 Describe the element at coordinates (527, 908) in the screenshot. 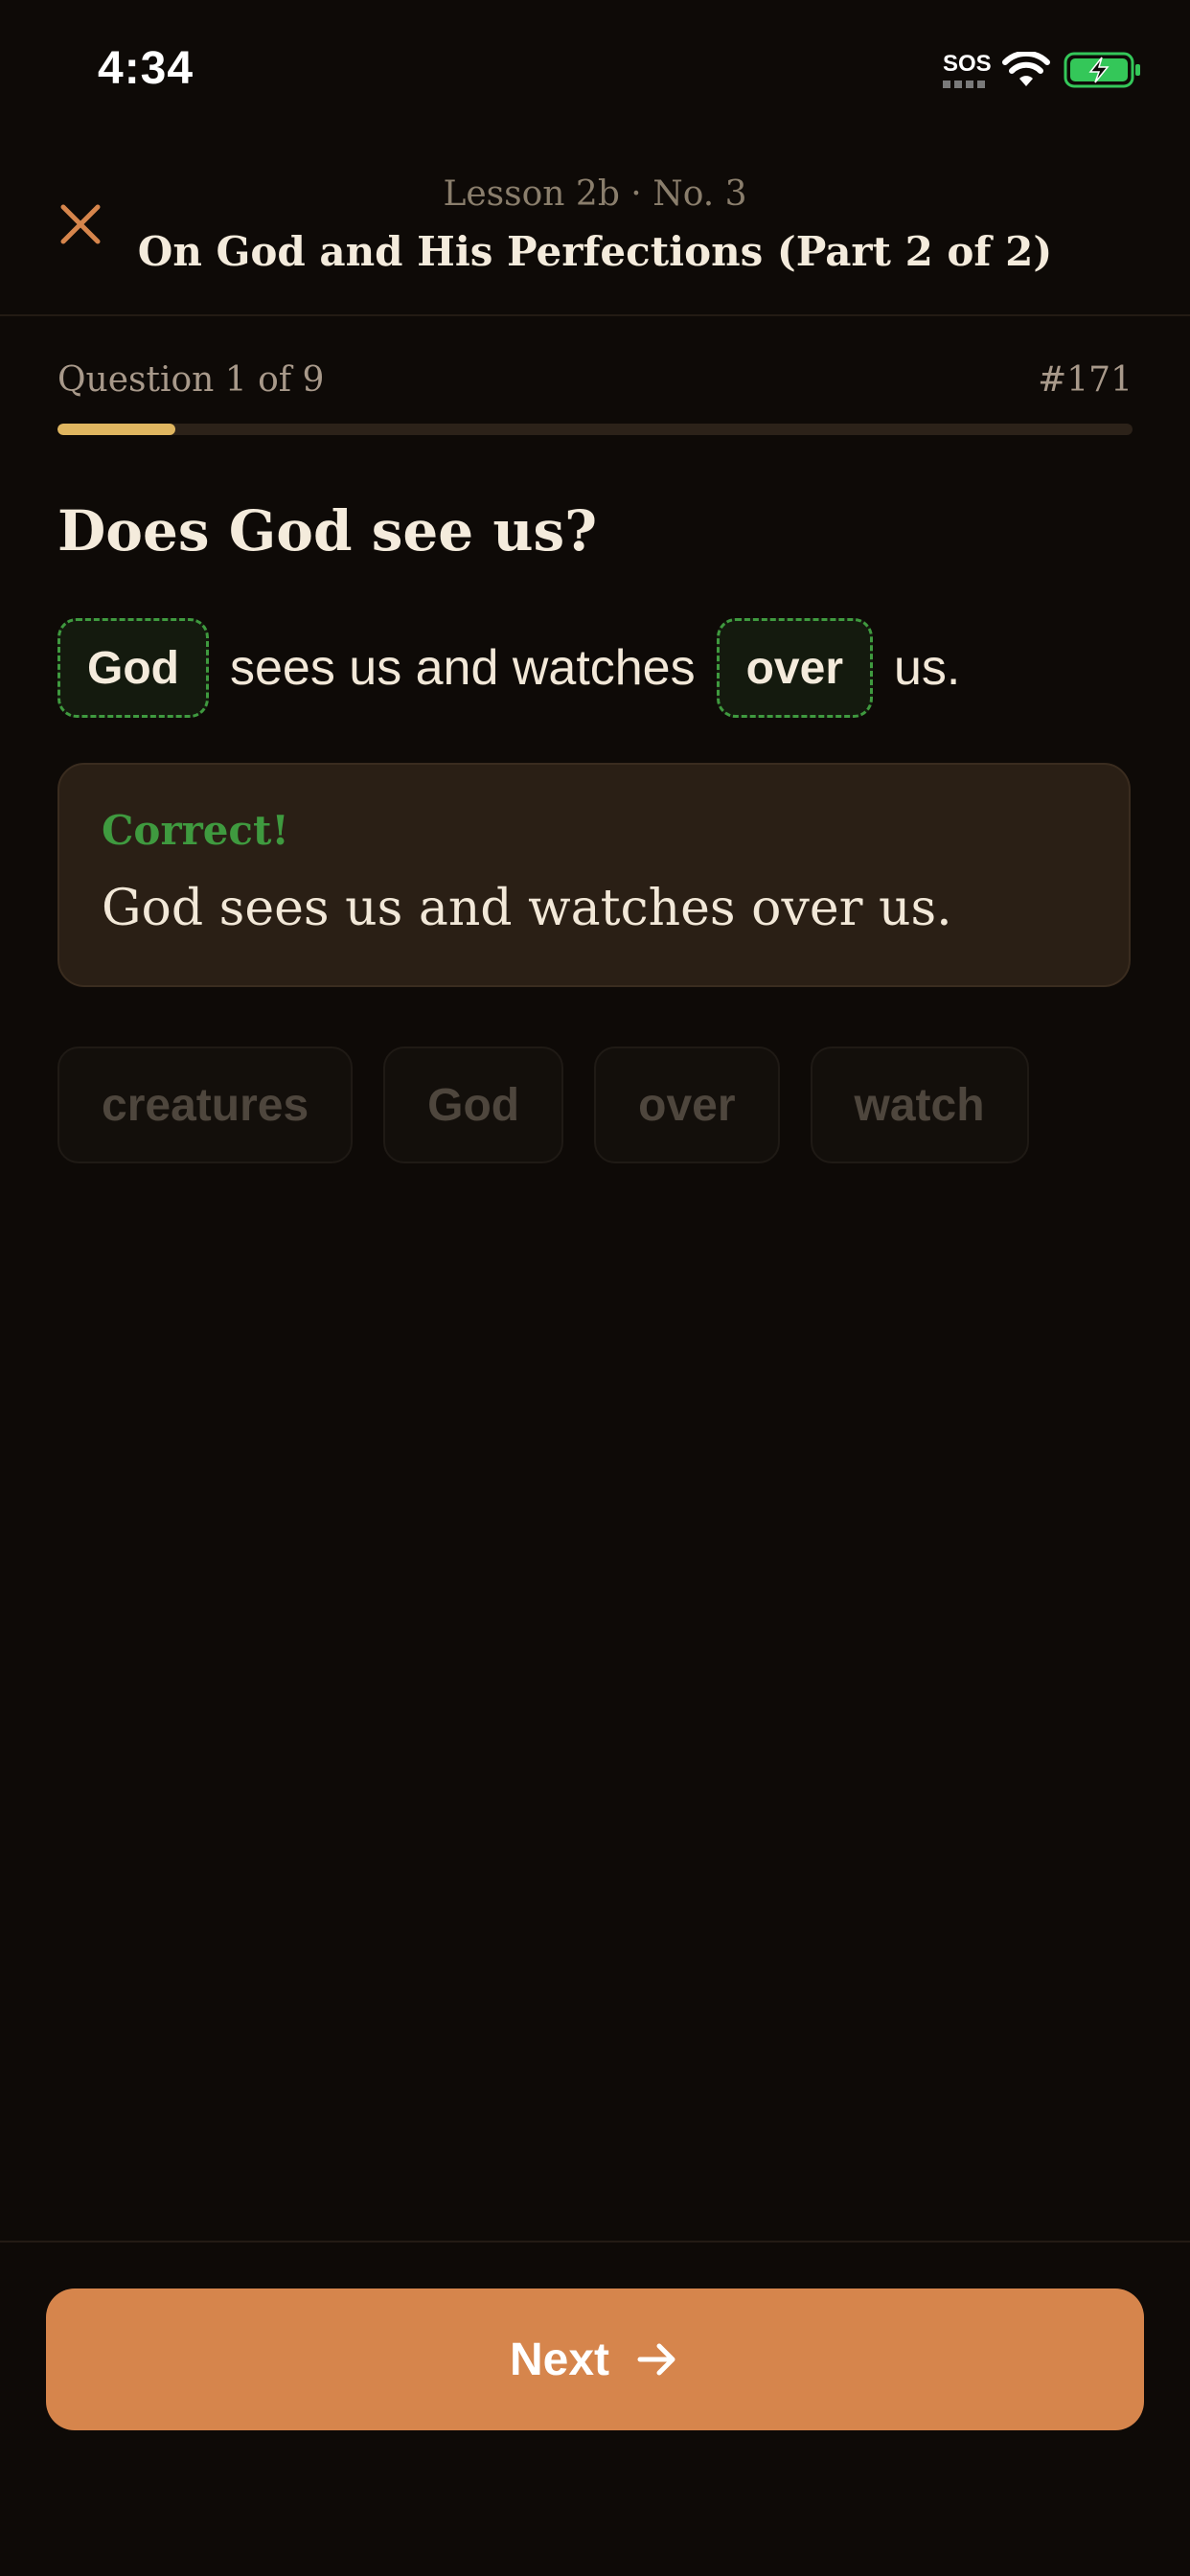

I see `feedback-text: God sees us and watches over us.` at that location.